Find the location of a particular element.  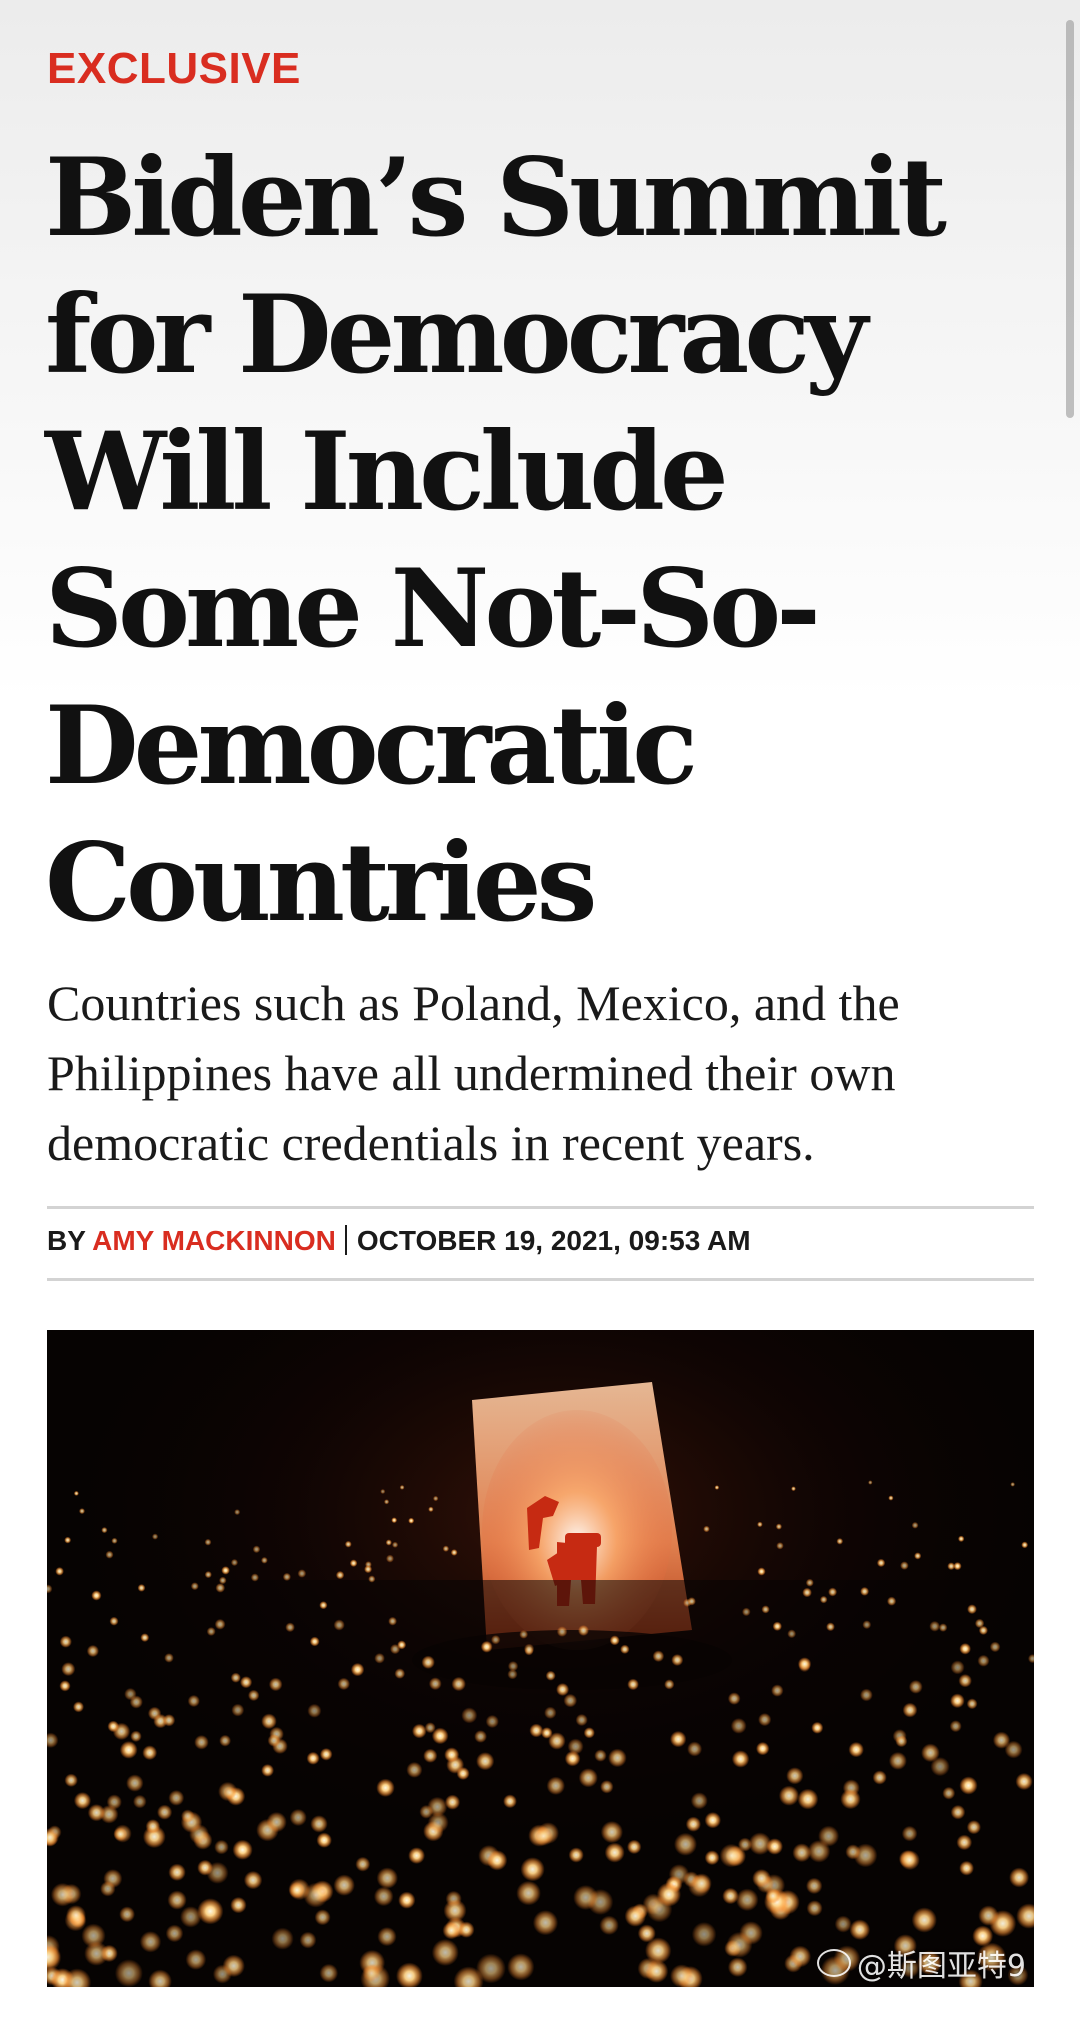

watermark: @斯图亚特9 is located at coordinates (921, 1963).